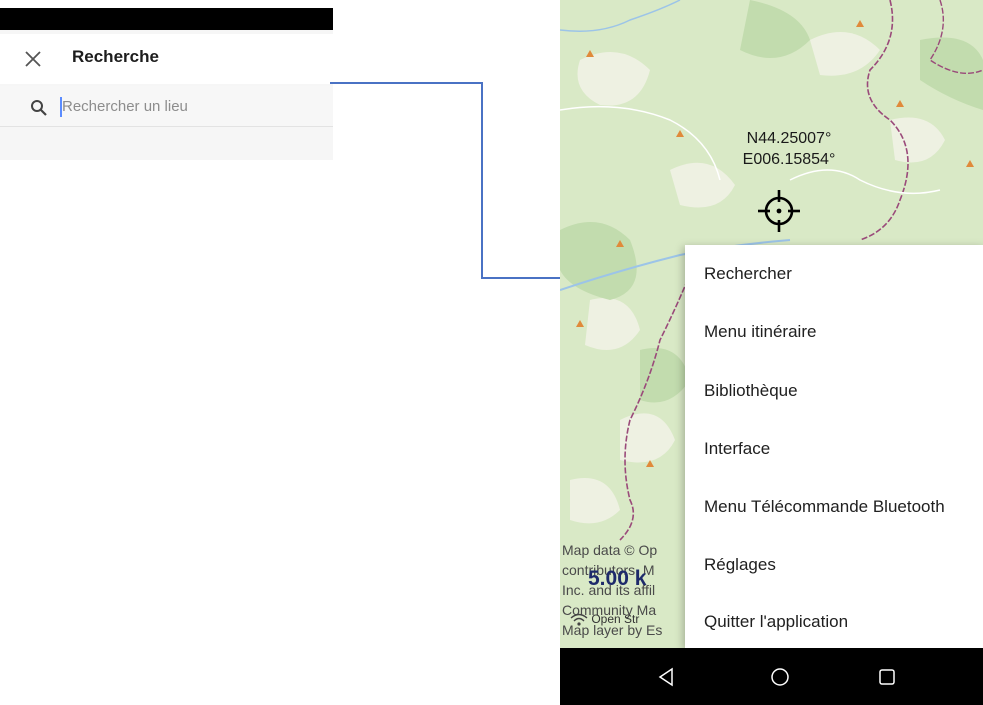 The image size is (983, 705). Describe the element at coordinates (789, 149) in the screenshot. I see `coordinate-readout: N44.25007° E006.15854°` at that location.